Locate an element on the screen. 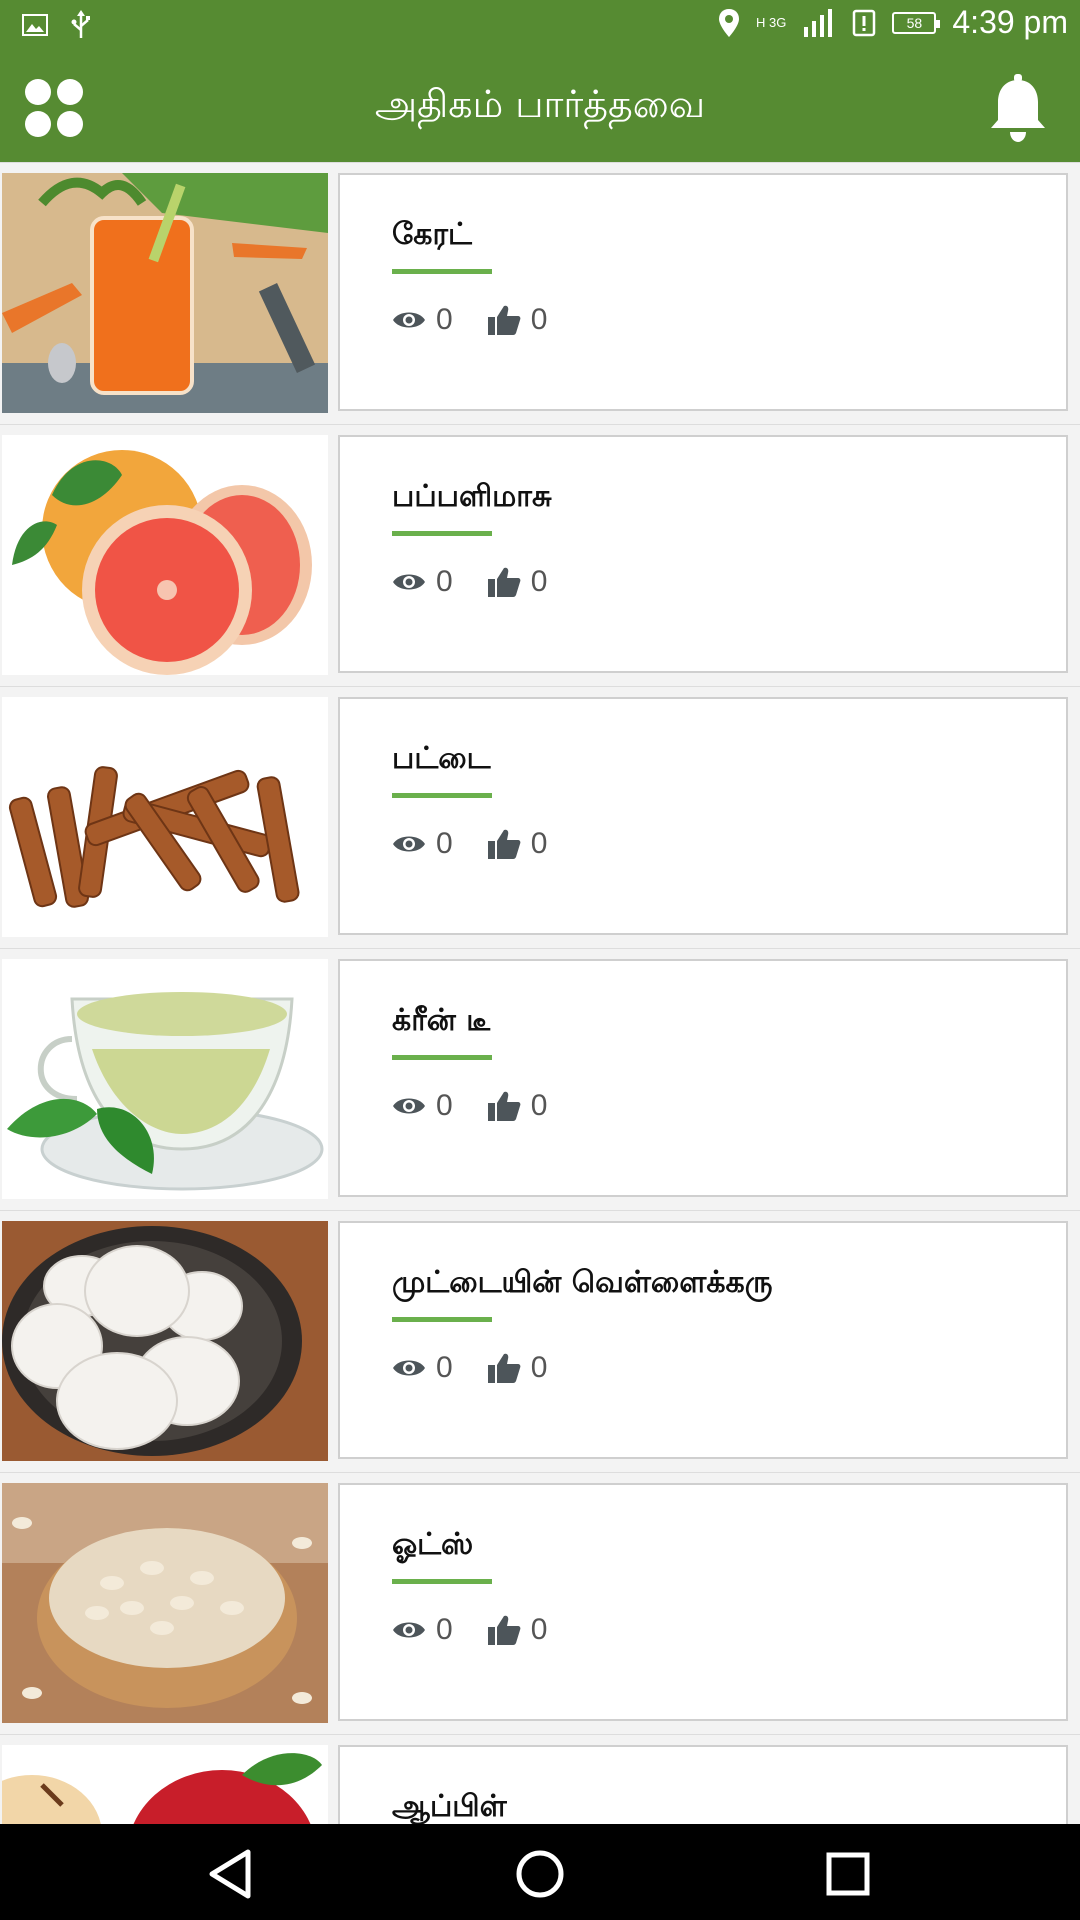  item-card: ஓட்ஸ் 0 0 is located at coordinates (703, 1602).